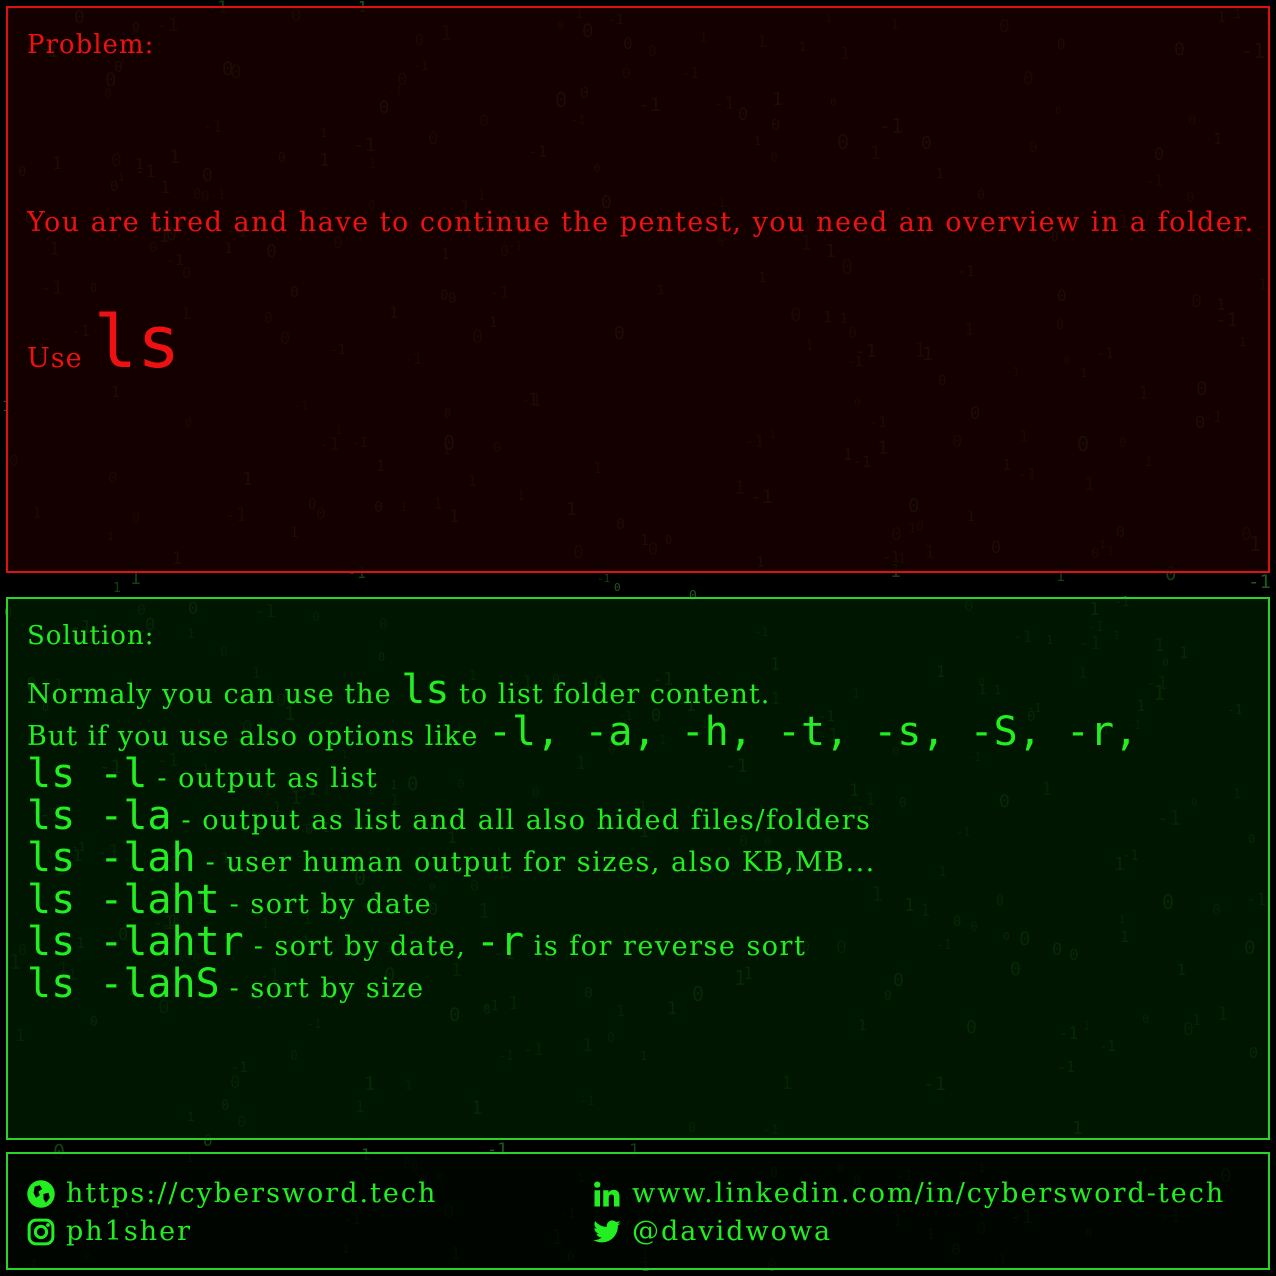  I want to click on command-row: ls -laht - sort by date, so click(647, 900).